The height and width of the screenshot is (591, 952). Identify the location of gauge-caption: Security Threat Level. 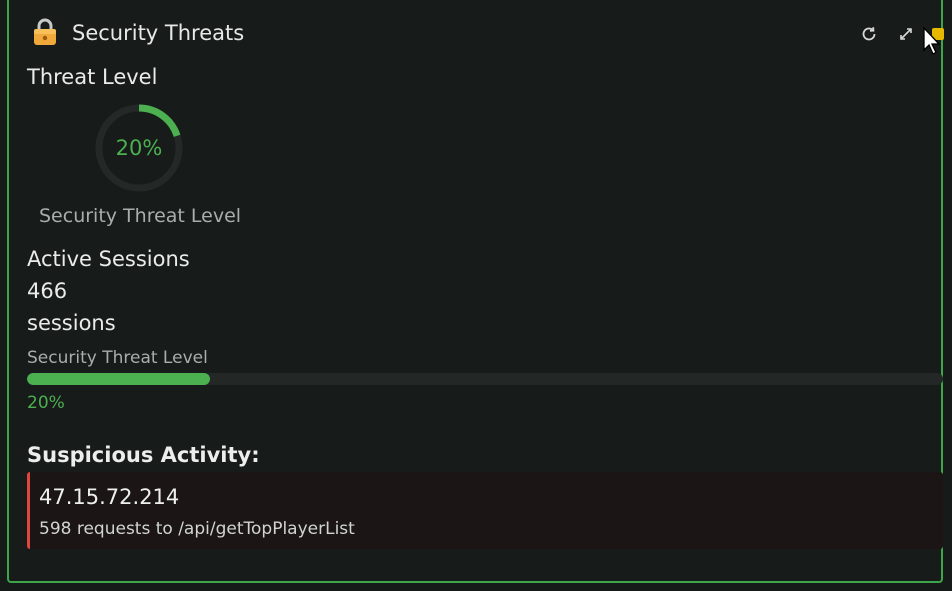
(140, 216).